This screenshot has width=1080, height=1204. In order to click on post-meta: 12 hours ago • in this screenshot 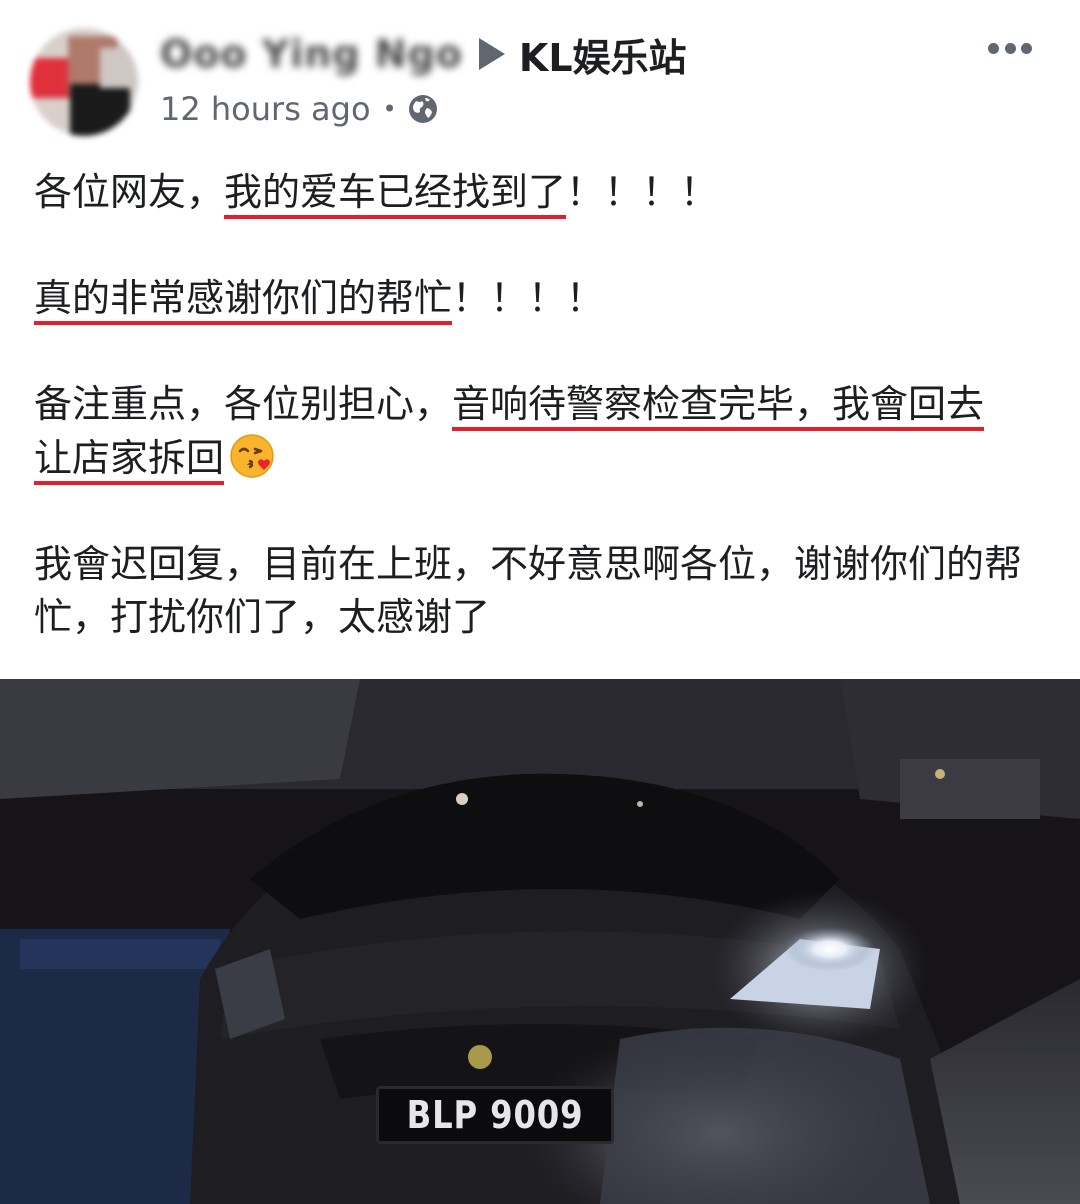, I will do `click(299, 109)`.